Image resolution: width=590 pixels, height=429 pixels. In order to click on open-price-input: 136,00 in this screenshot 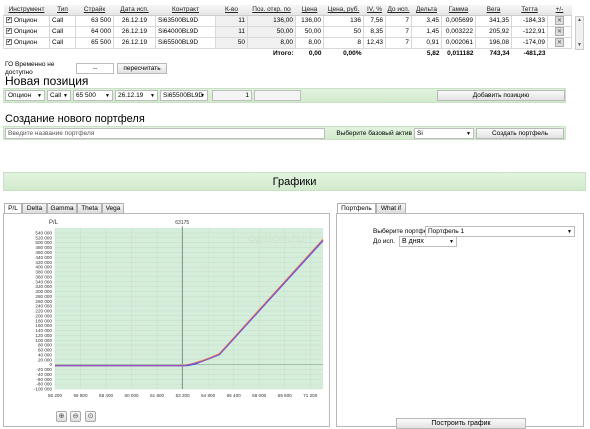, I will do `click(271, 20)`.